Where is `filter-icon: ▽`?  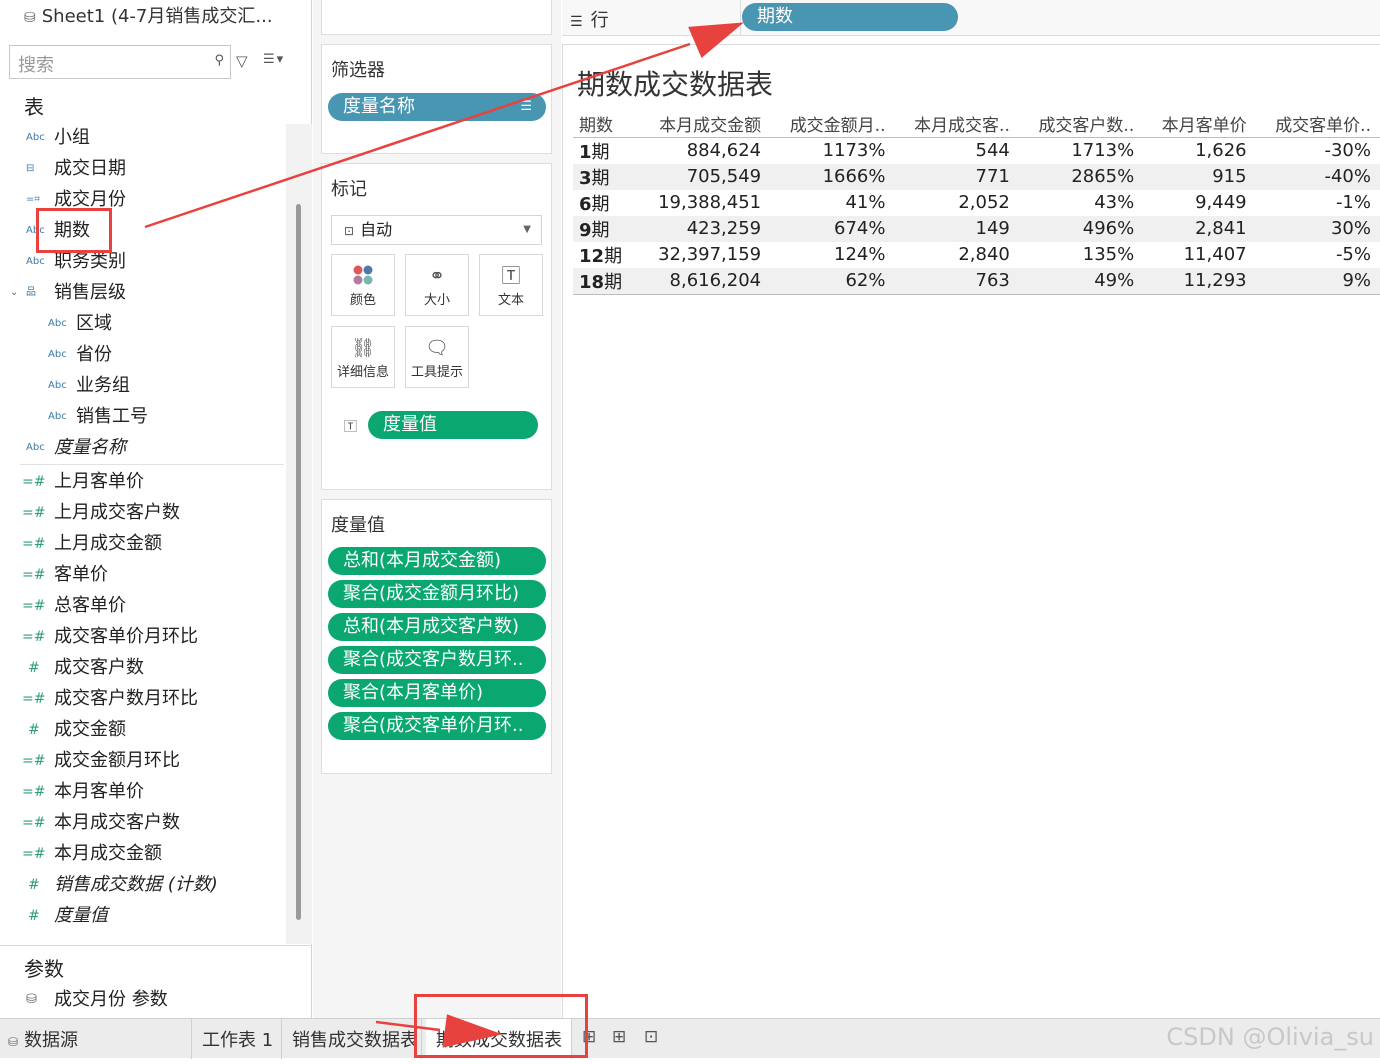 filter-icon: ▽ is located at coordinates (242, 61).